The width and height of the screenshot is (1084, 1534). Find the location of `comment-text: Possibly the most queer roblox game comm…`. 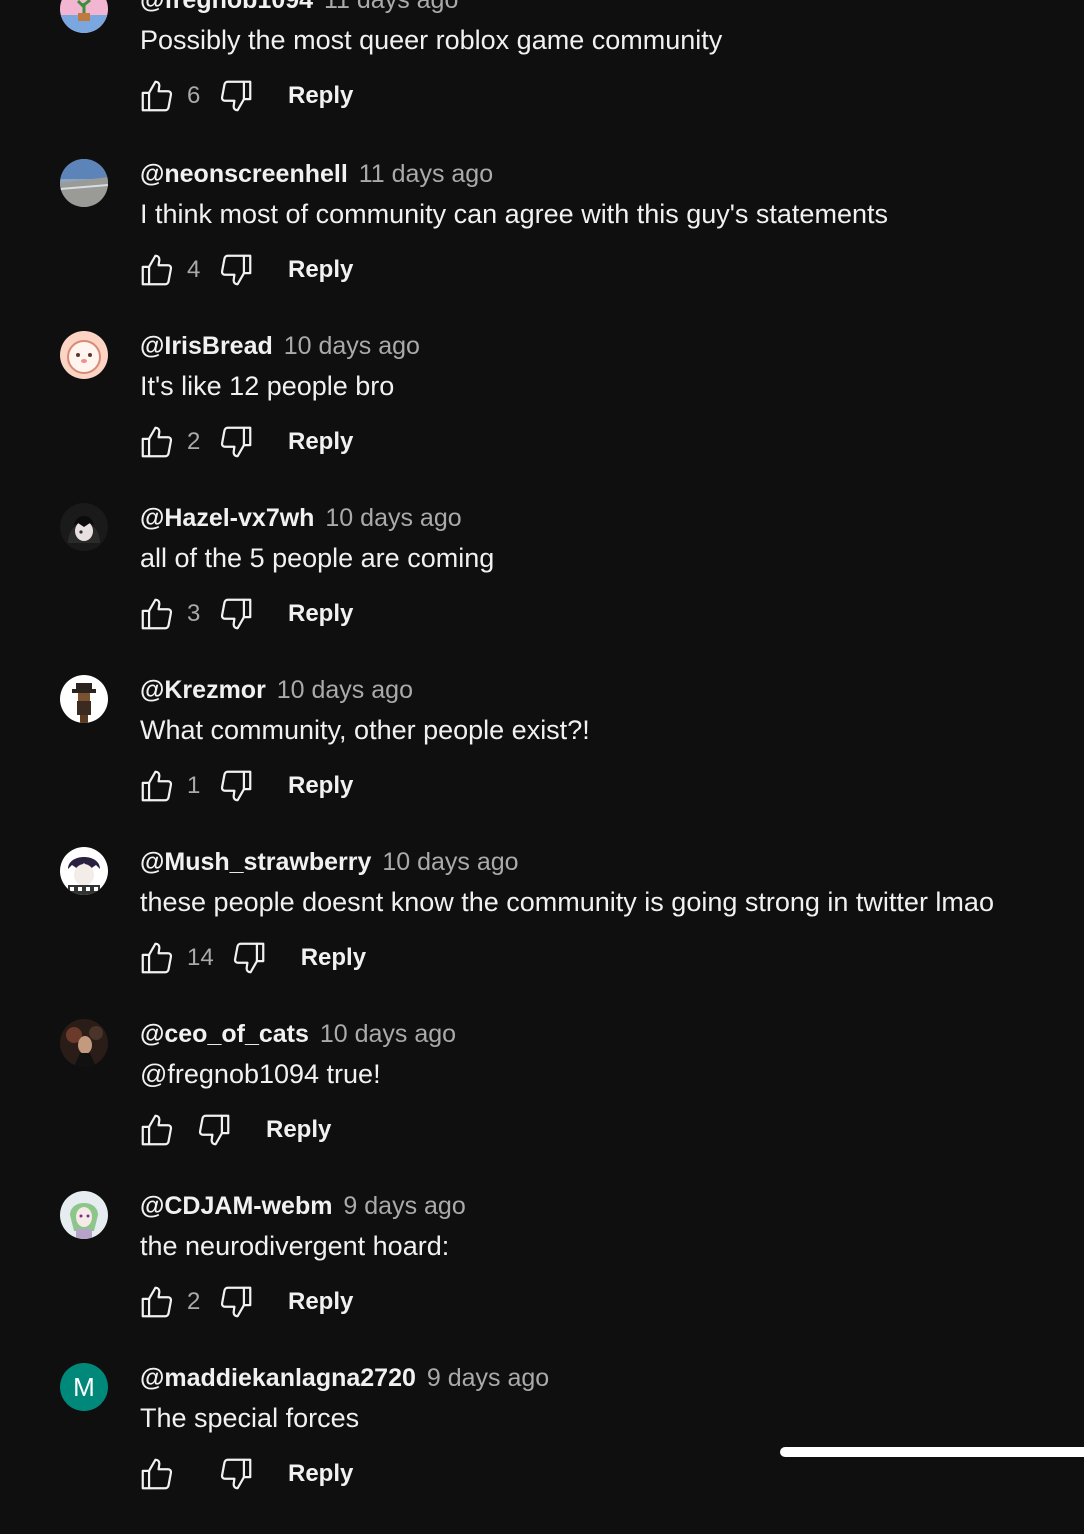

comment-text: Possibly the most queer roblox game comm… is located at coordinates (431, 40).